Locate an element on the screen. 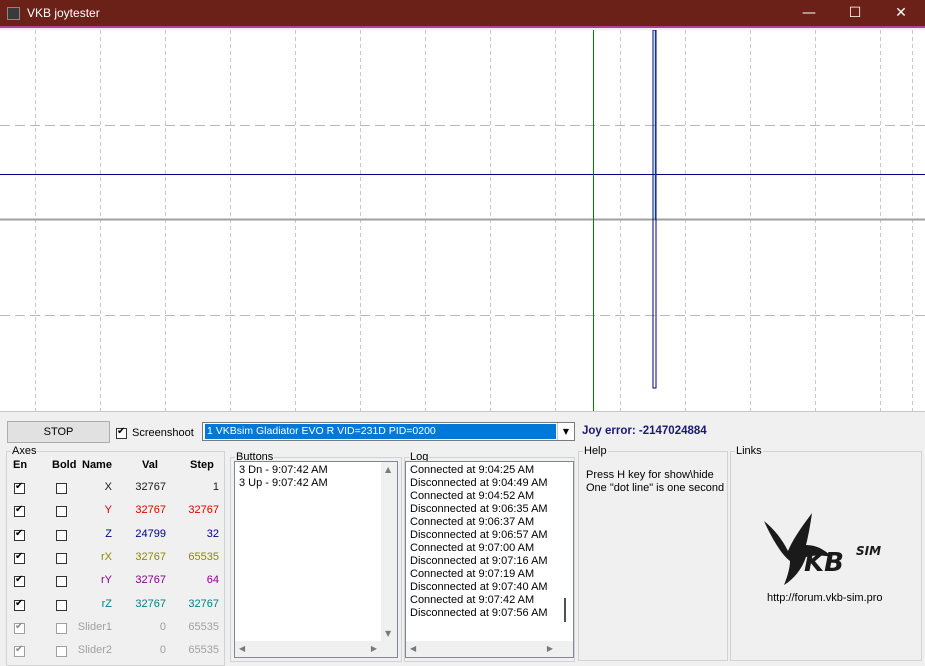  log-list-item: Disconnected at 9:06:35 AM is located at coordinates (489, 509).